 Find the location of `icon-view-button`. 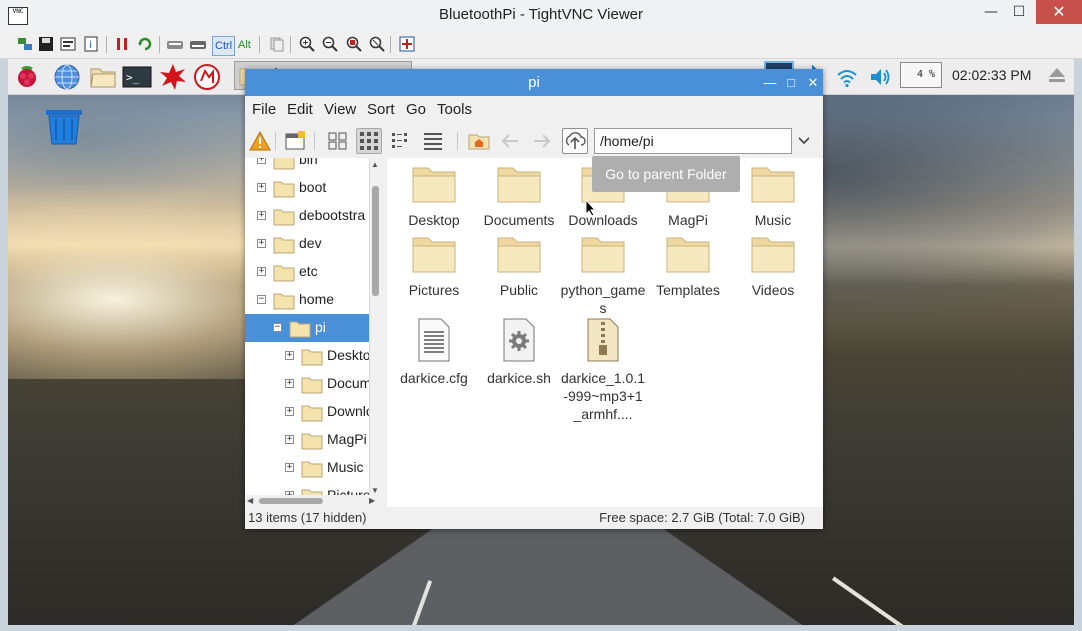

icon-view-button is located at coordinates (338, 141).